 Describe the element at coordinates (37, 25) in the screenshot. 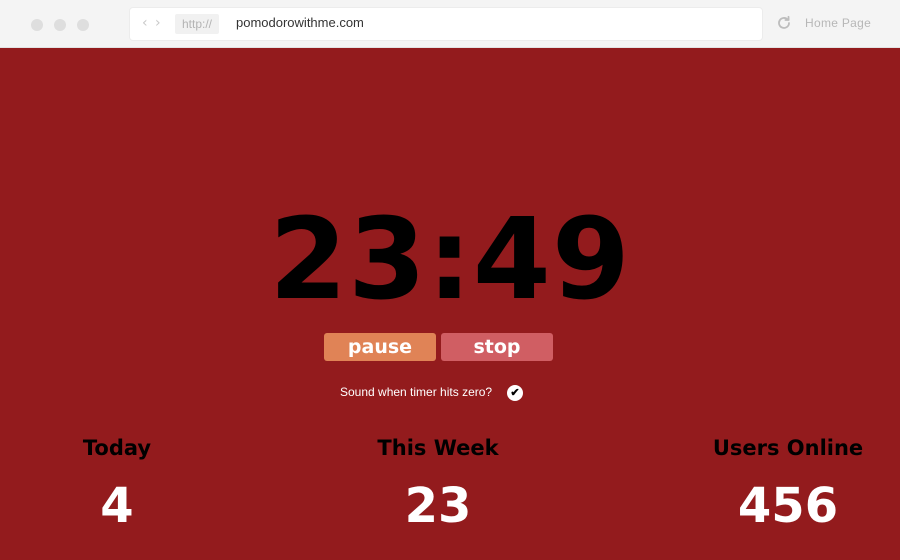

I see `window-close-dot` at that location.